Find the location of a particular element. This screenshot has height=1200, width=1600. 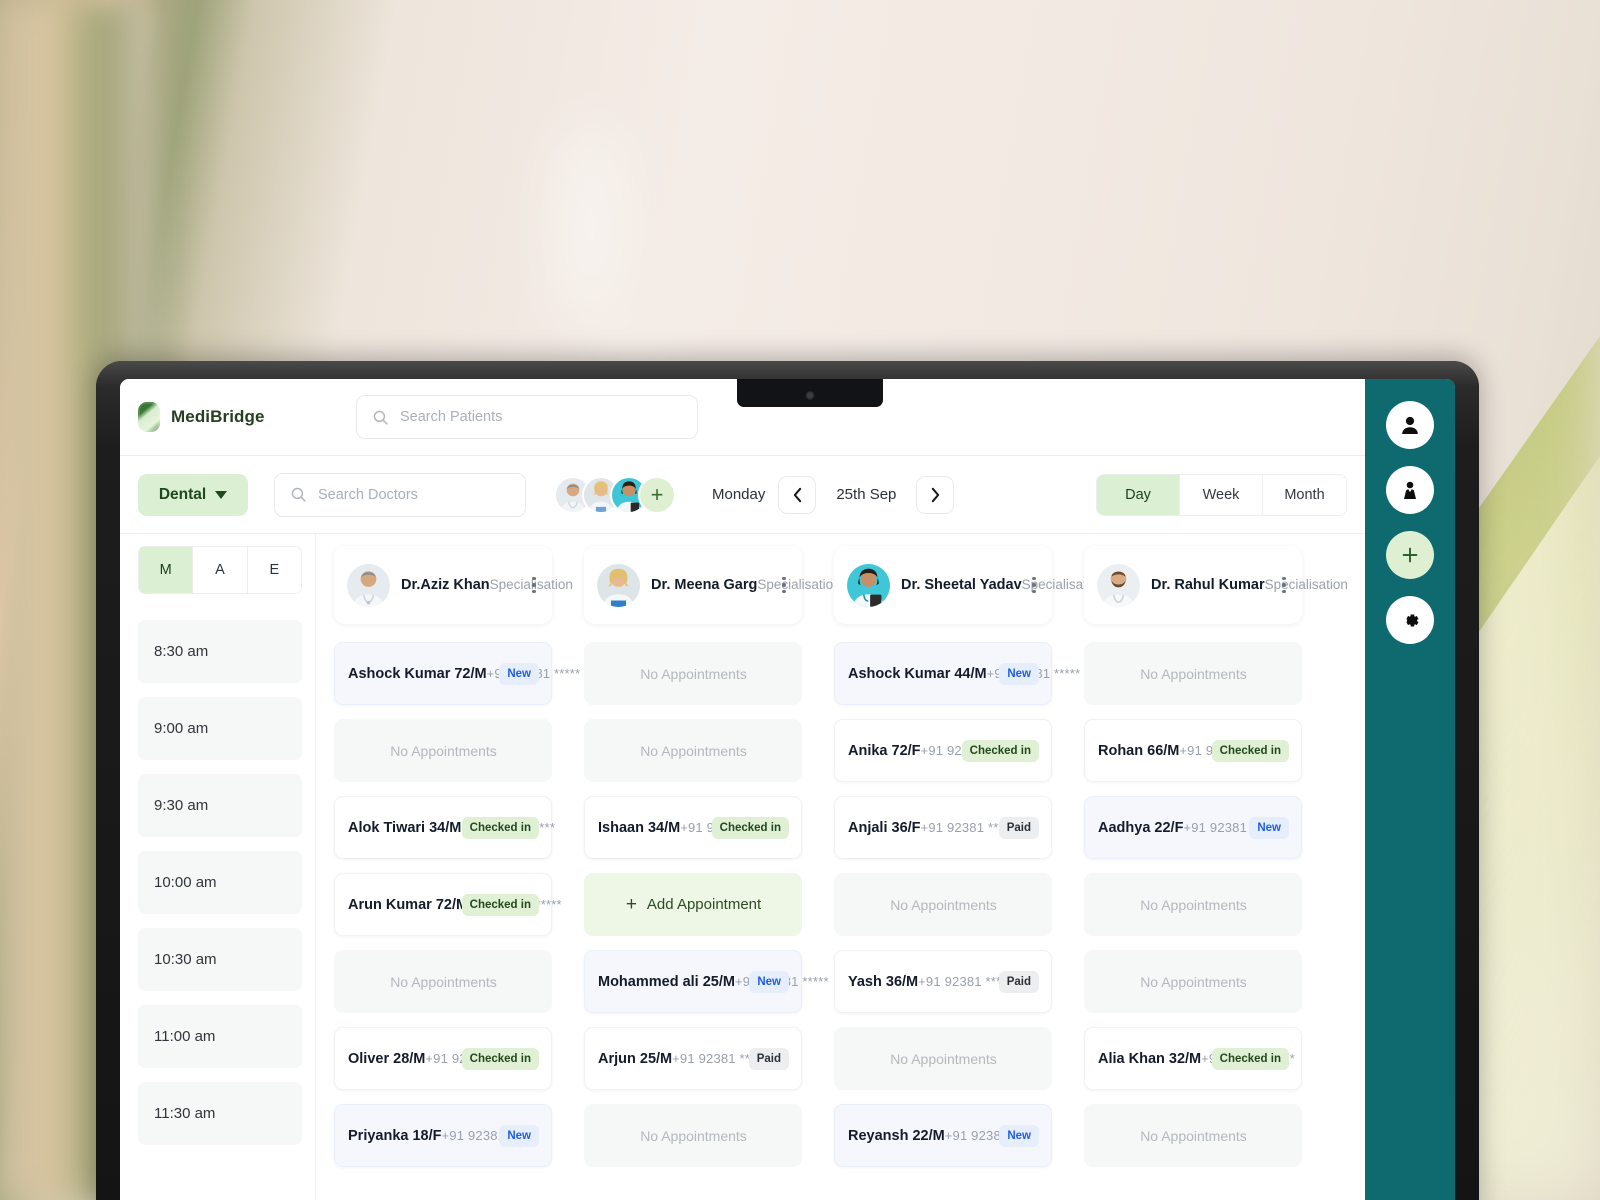

patient-info: Arun Kumar 72/M+91 92381 ***** is located at coordinates (455, 905).